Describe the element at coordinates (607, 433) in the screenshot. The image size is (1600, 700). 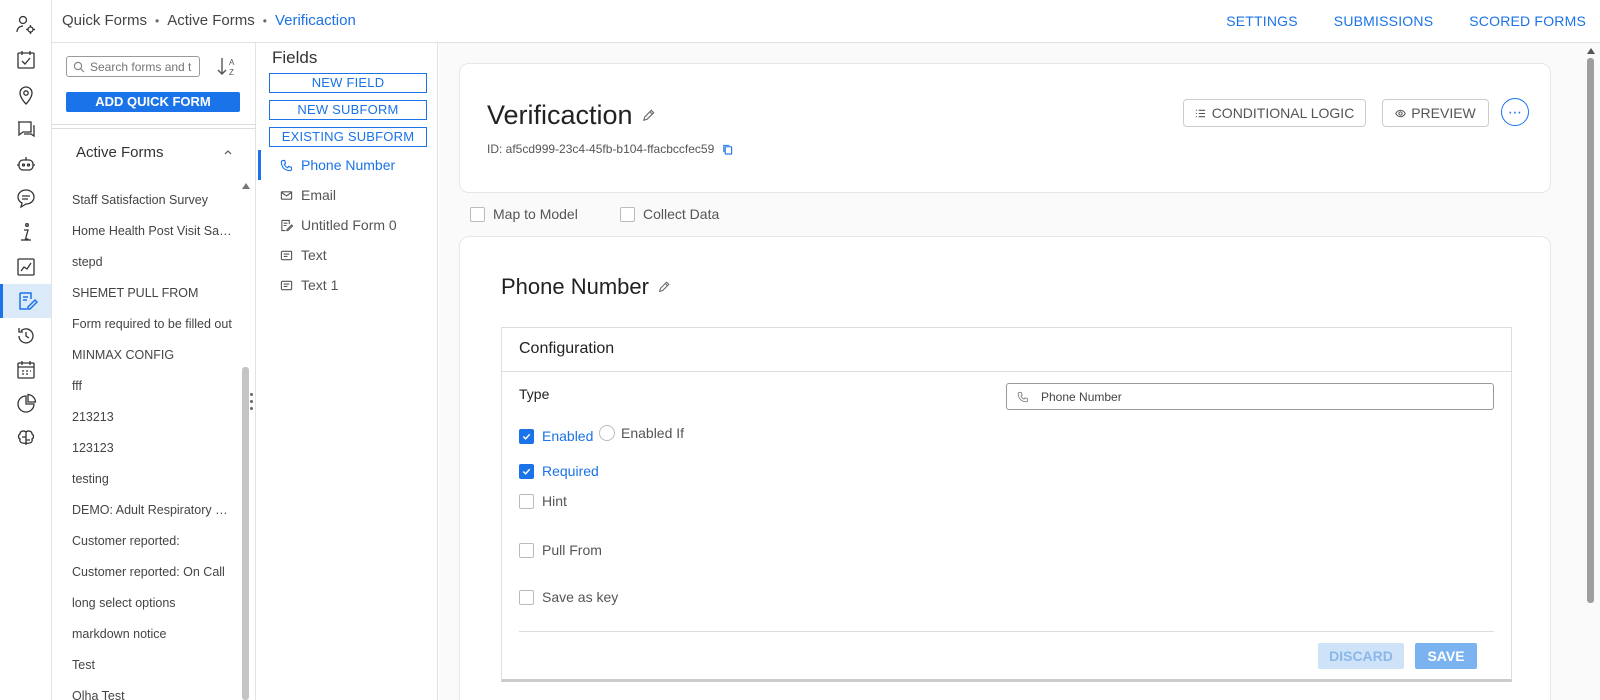
I see `enabled-if-radio` at that location.